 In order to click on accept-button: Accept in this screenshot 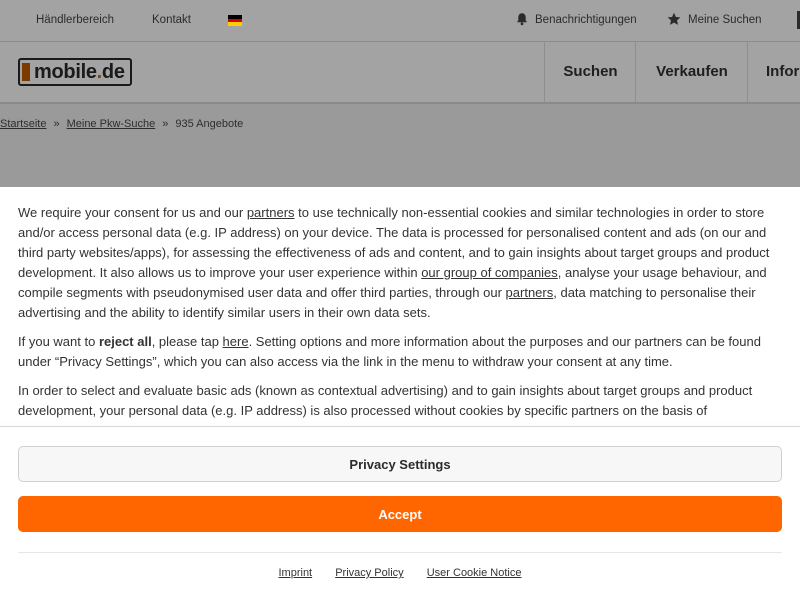, I will do `click(400, 514)`.